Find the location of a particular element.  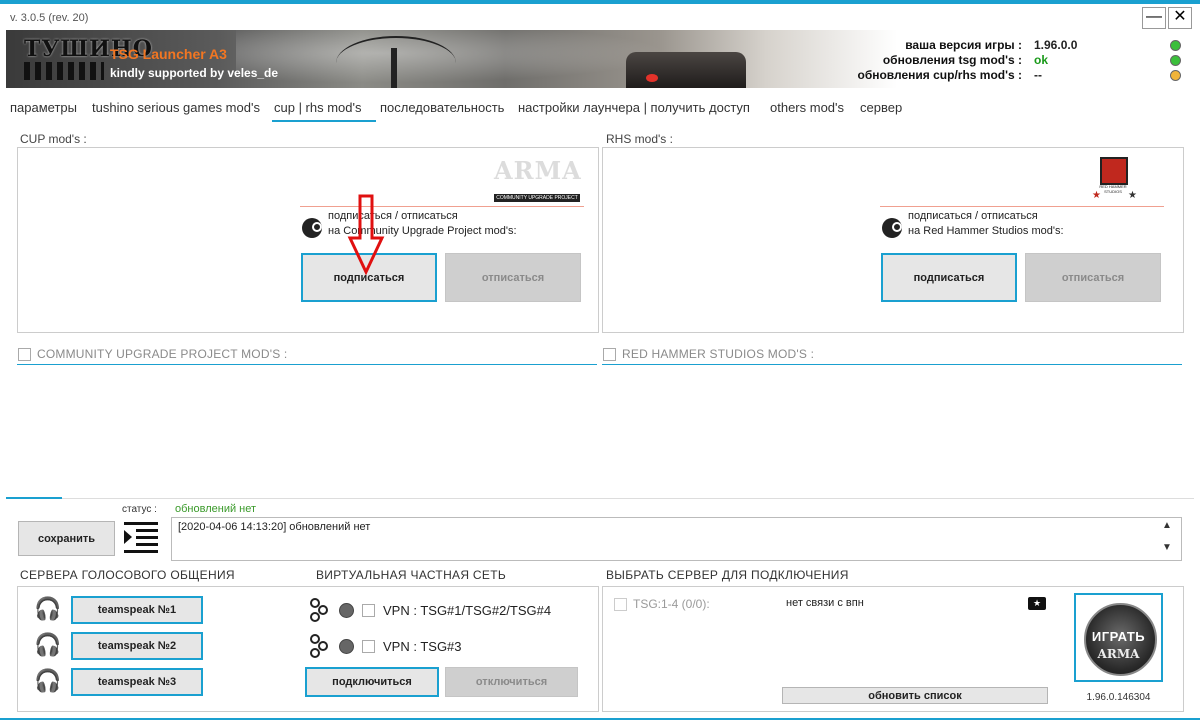

teamspeak-2-button: teamspeak №2 is located at coordinates (137, 646).